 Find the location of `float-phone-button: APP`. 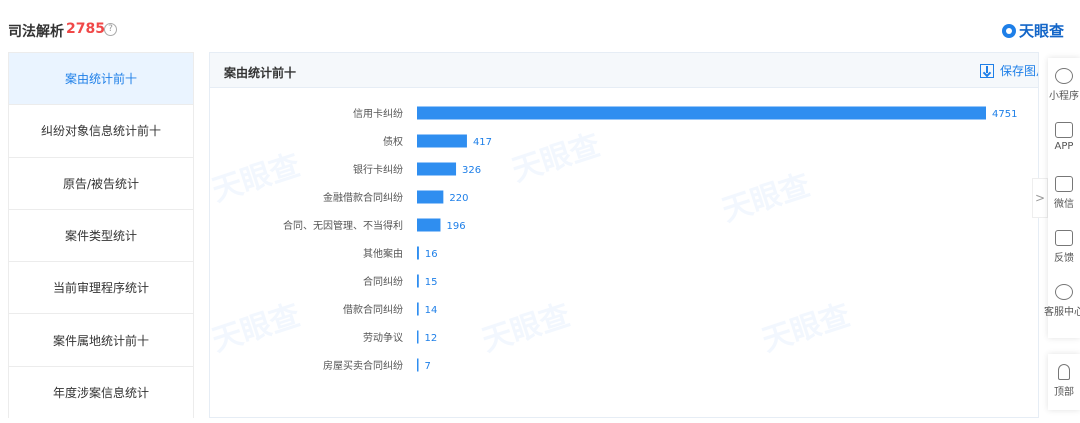

float-phone-button: APP is located at coordinates (1062, 137).